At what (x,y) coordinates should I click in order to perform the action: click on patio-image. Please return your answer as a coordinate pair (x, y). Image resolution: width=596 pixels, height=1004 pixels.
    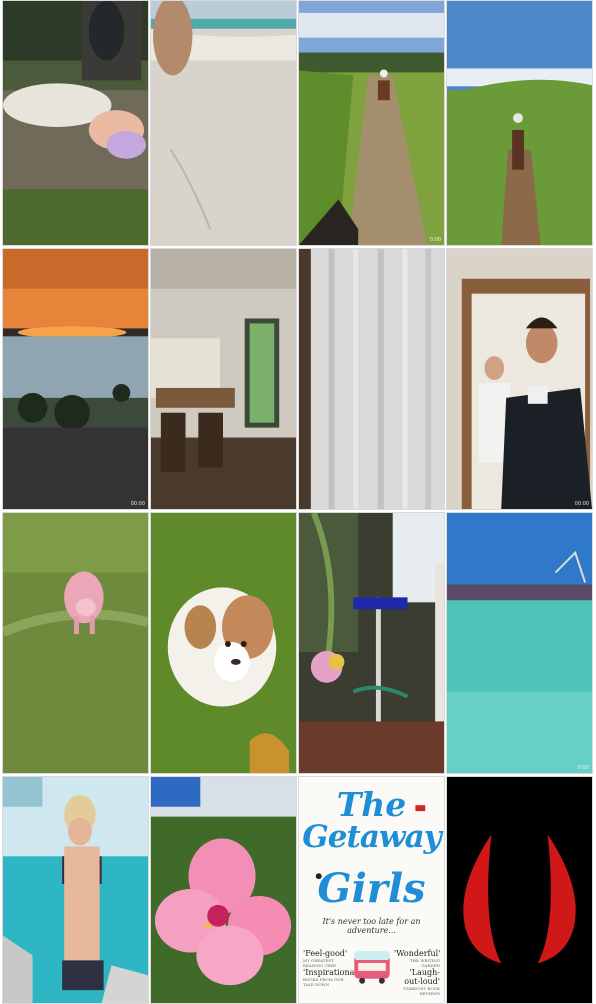
    Looking at the image, I should click on (371, 643).